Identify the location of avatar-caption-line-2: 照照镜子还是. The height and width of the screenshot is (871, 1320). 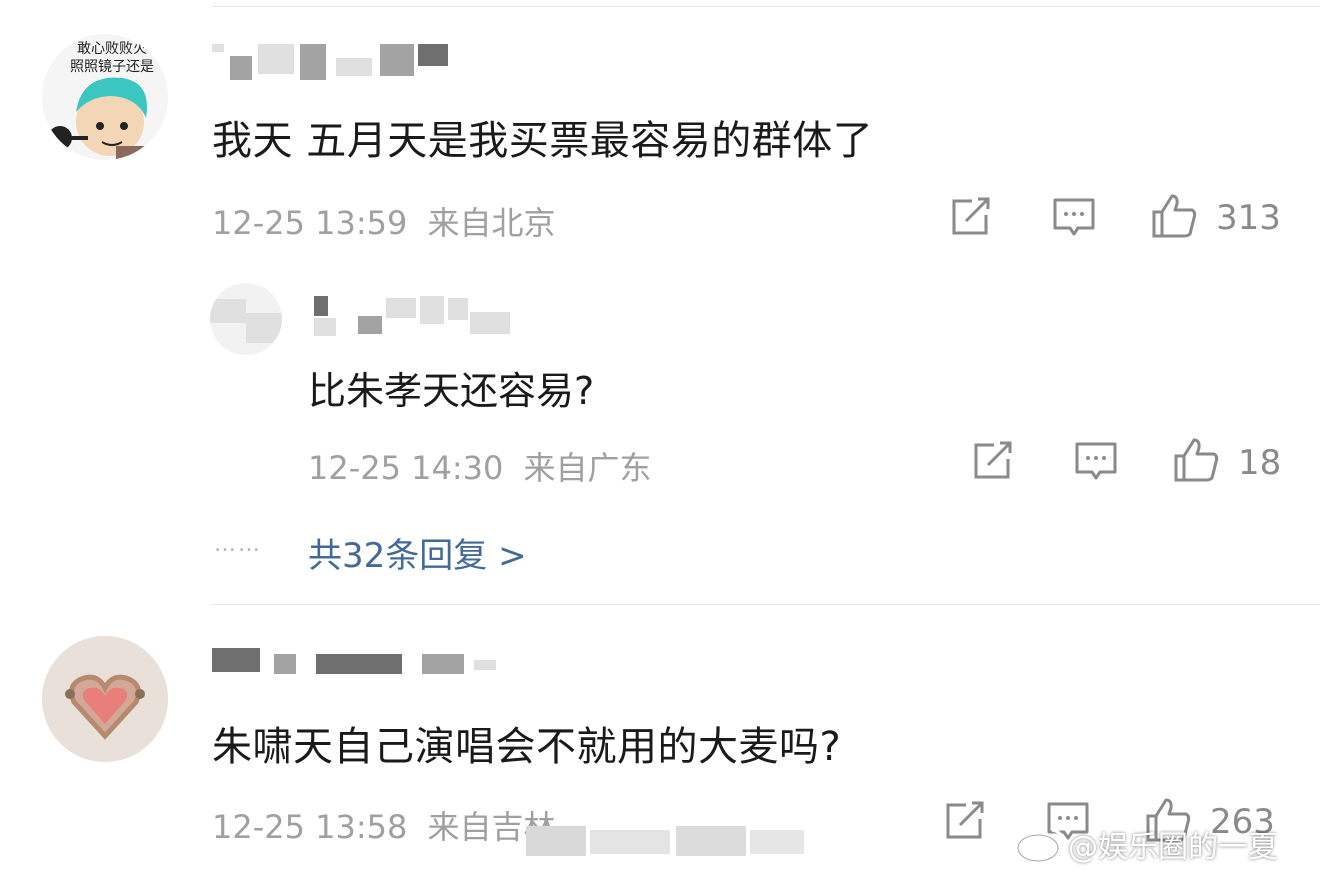
(112, 67).